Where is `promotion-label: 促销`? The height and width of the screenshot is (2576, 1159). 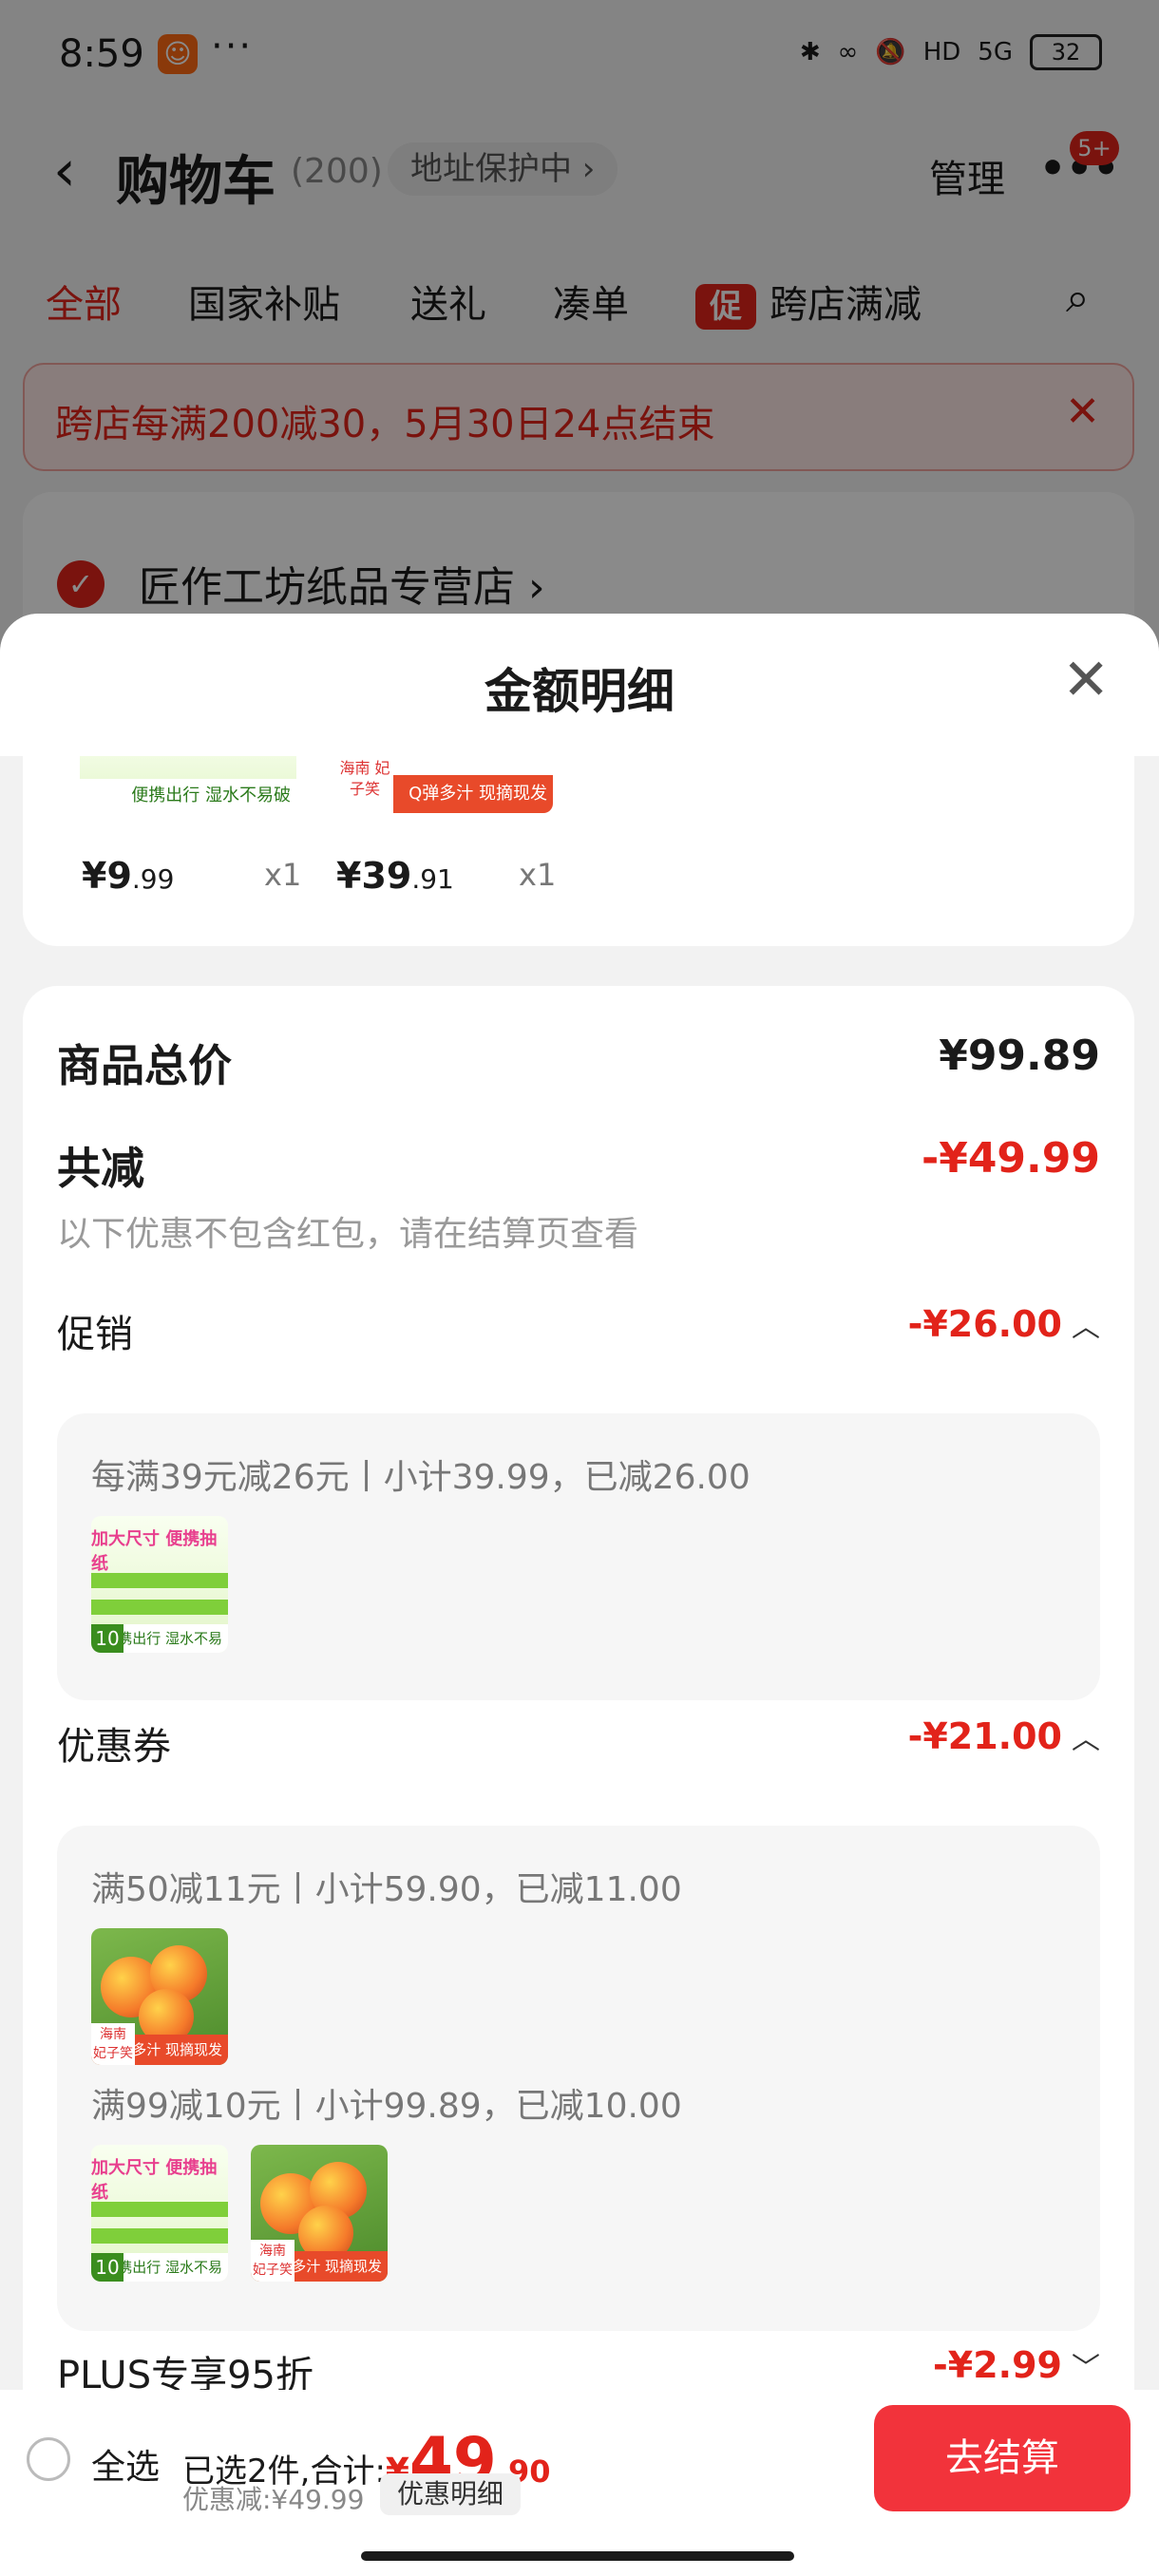 promotion-label: 促销 is located at coordinates (95, 1334).